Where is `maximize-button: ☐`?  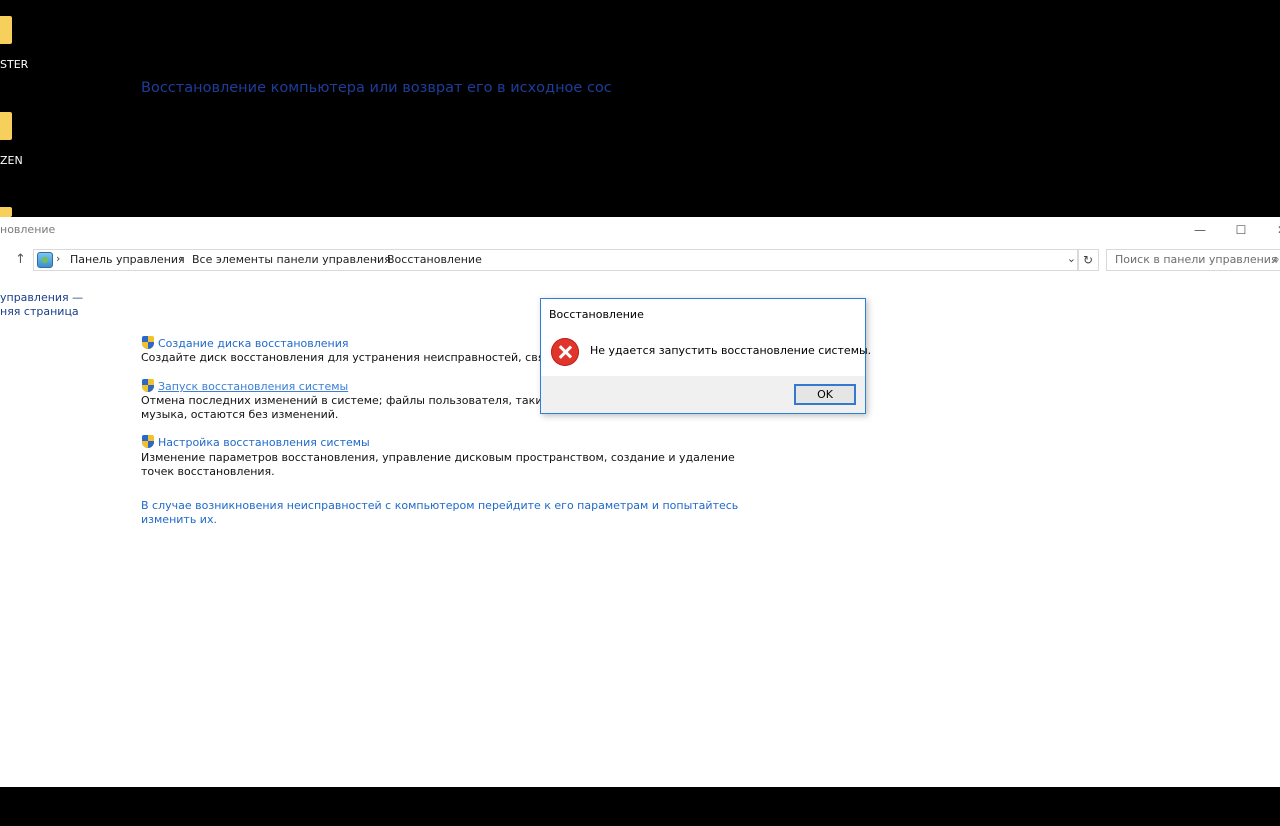
maximize-button: ☐ is located at coordinates (1241, 230).